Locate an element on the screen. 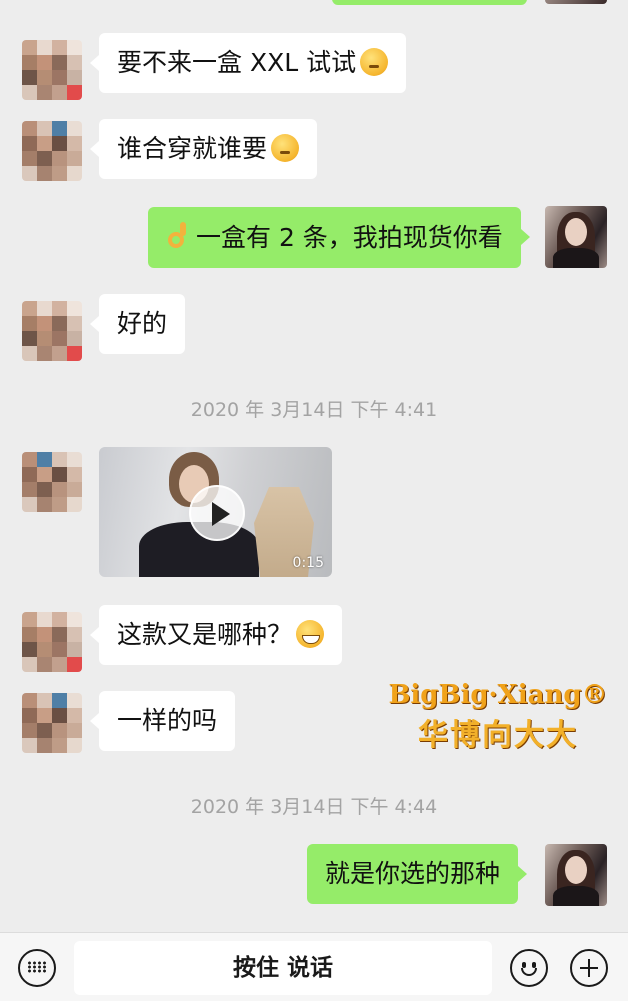 This screenshot has height=1001, width=628. grinning-face-icon is located at coordinates (310, 634).